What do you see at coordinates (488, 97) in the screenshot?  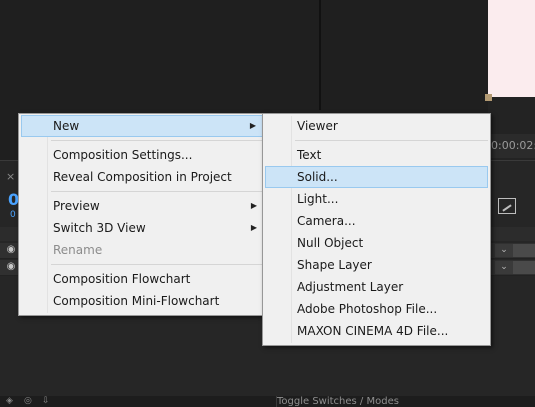 I see `canvas-handle` at bounding box center [488, 97].